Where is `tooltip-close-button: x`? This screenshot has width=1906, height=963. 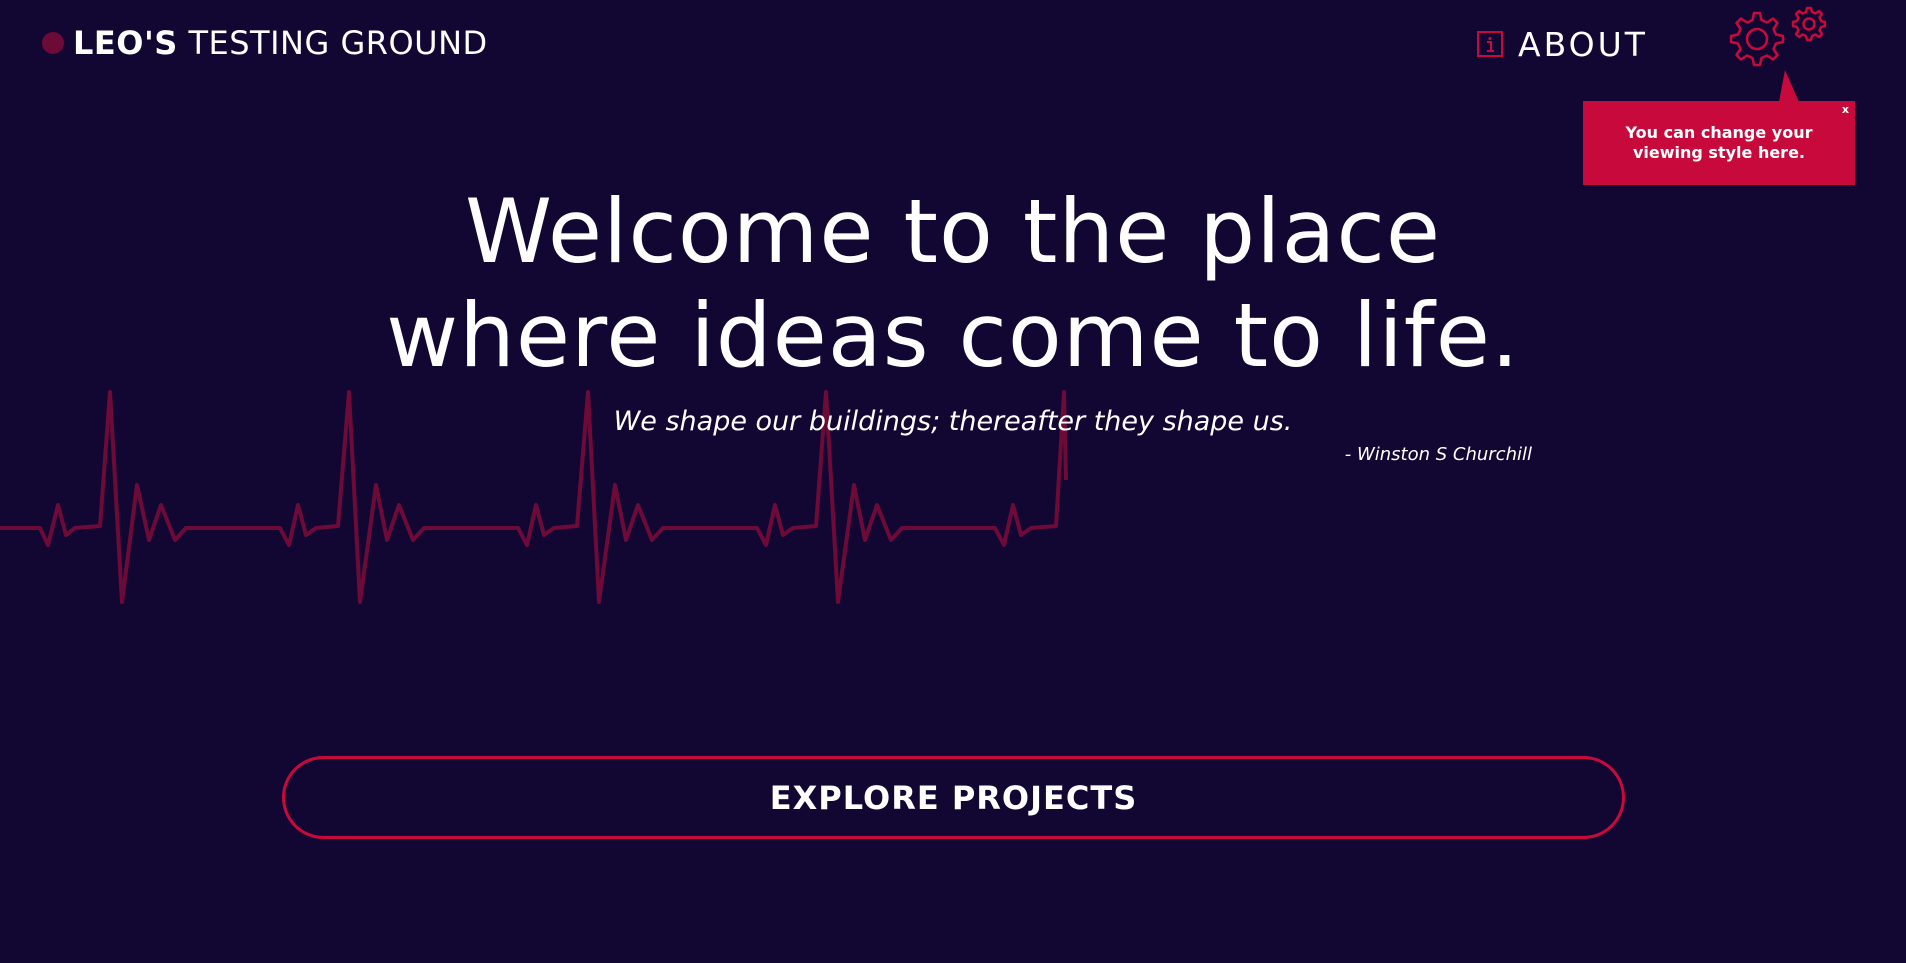
tooltip-close-button: x is located at coordinates (1845, 109).